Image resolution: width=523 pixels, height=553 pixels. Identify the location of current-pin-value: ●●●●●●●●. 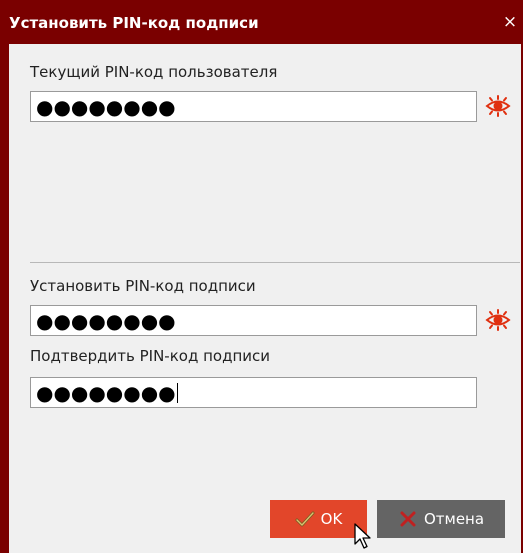
(106, 106).